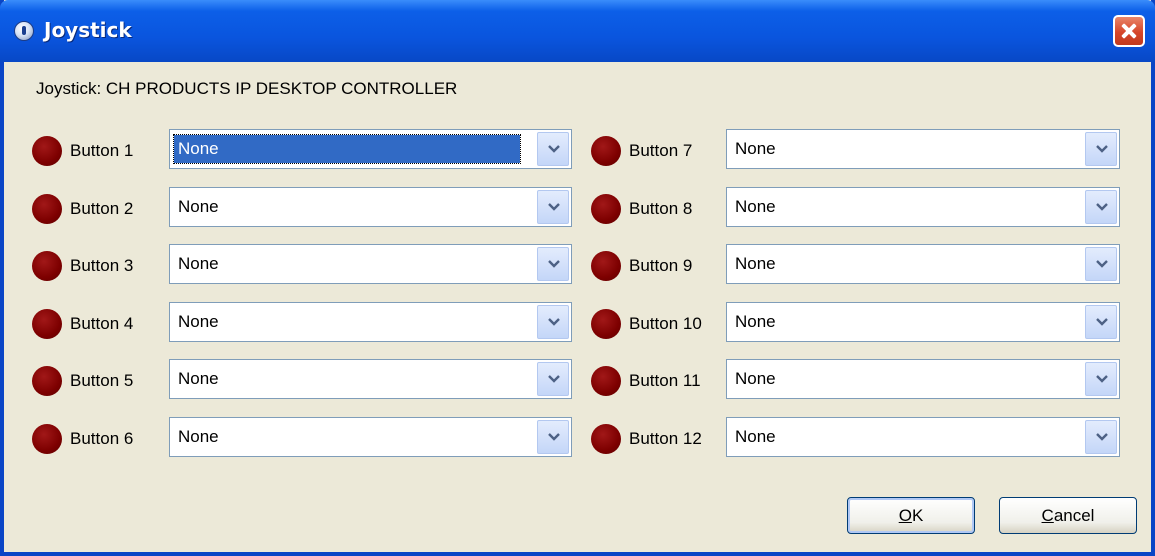 The height and width of the screenshot is (556, 1155). What do you see at coordinates (102, 265) in the screenshot?
I see `button-label: Button 3` at bounding box center [102, 265].